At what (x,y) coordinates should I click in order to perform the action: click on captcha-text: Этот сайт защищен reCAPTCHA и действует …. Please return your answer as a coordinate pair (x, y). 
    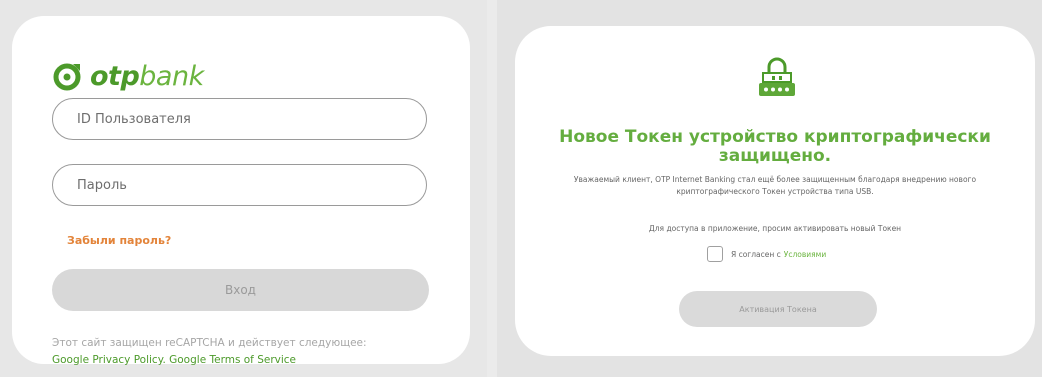
    Looking at the image, I should click on (209, 343).